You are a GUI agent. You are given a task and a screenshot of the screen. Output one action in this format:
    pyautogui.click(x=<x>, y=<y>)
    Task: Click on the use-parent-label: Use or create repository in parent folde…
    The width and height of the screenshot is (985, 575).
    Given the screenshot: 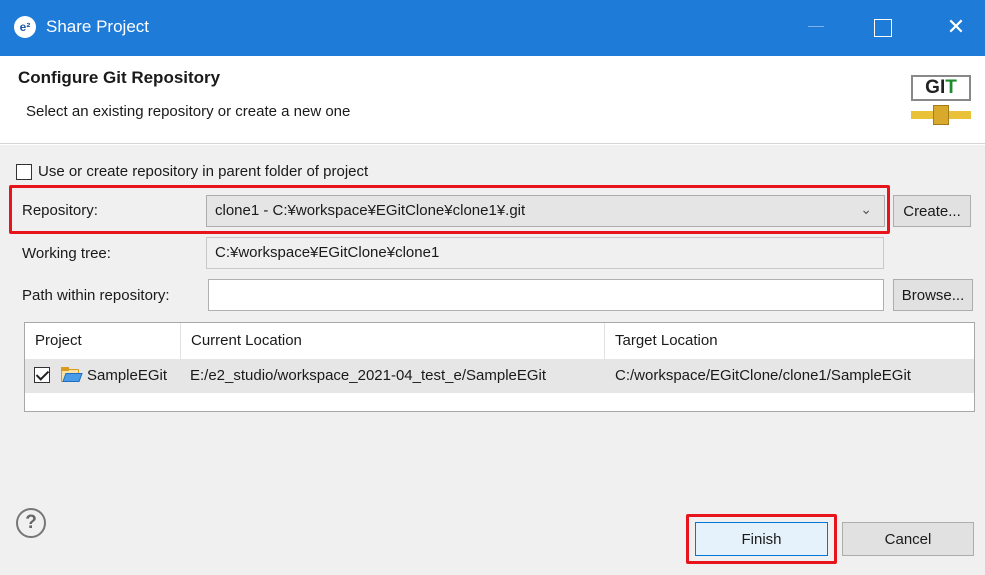 What is the action you would take?
    pyautogui.click(x=203, y=171)
    